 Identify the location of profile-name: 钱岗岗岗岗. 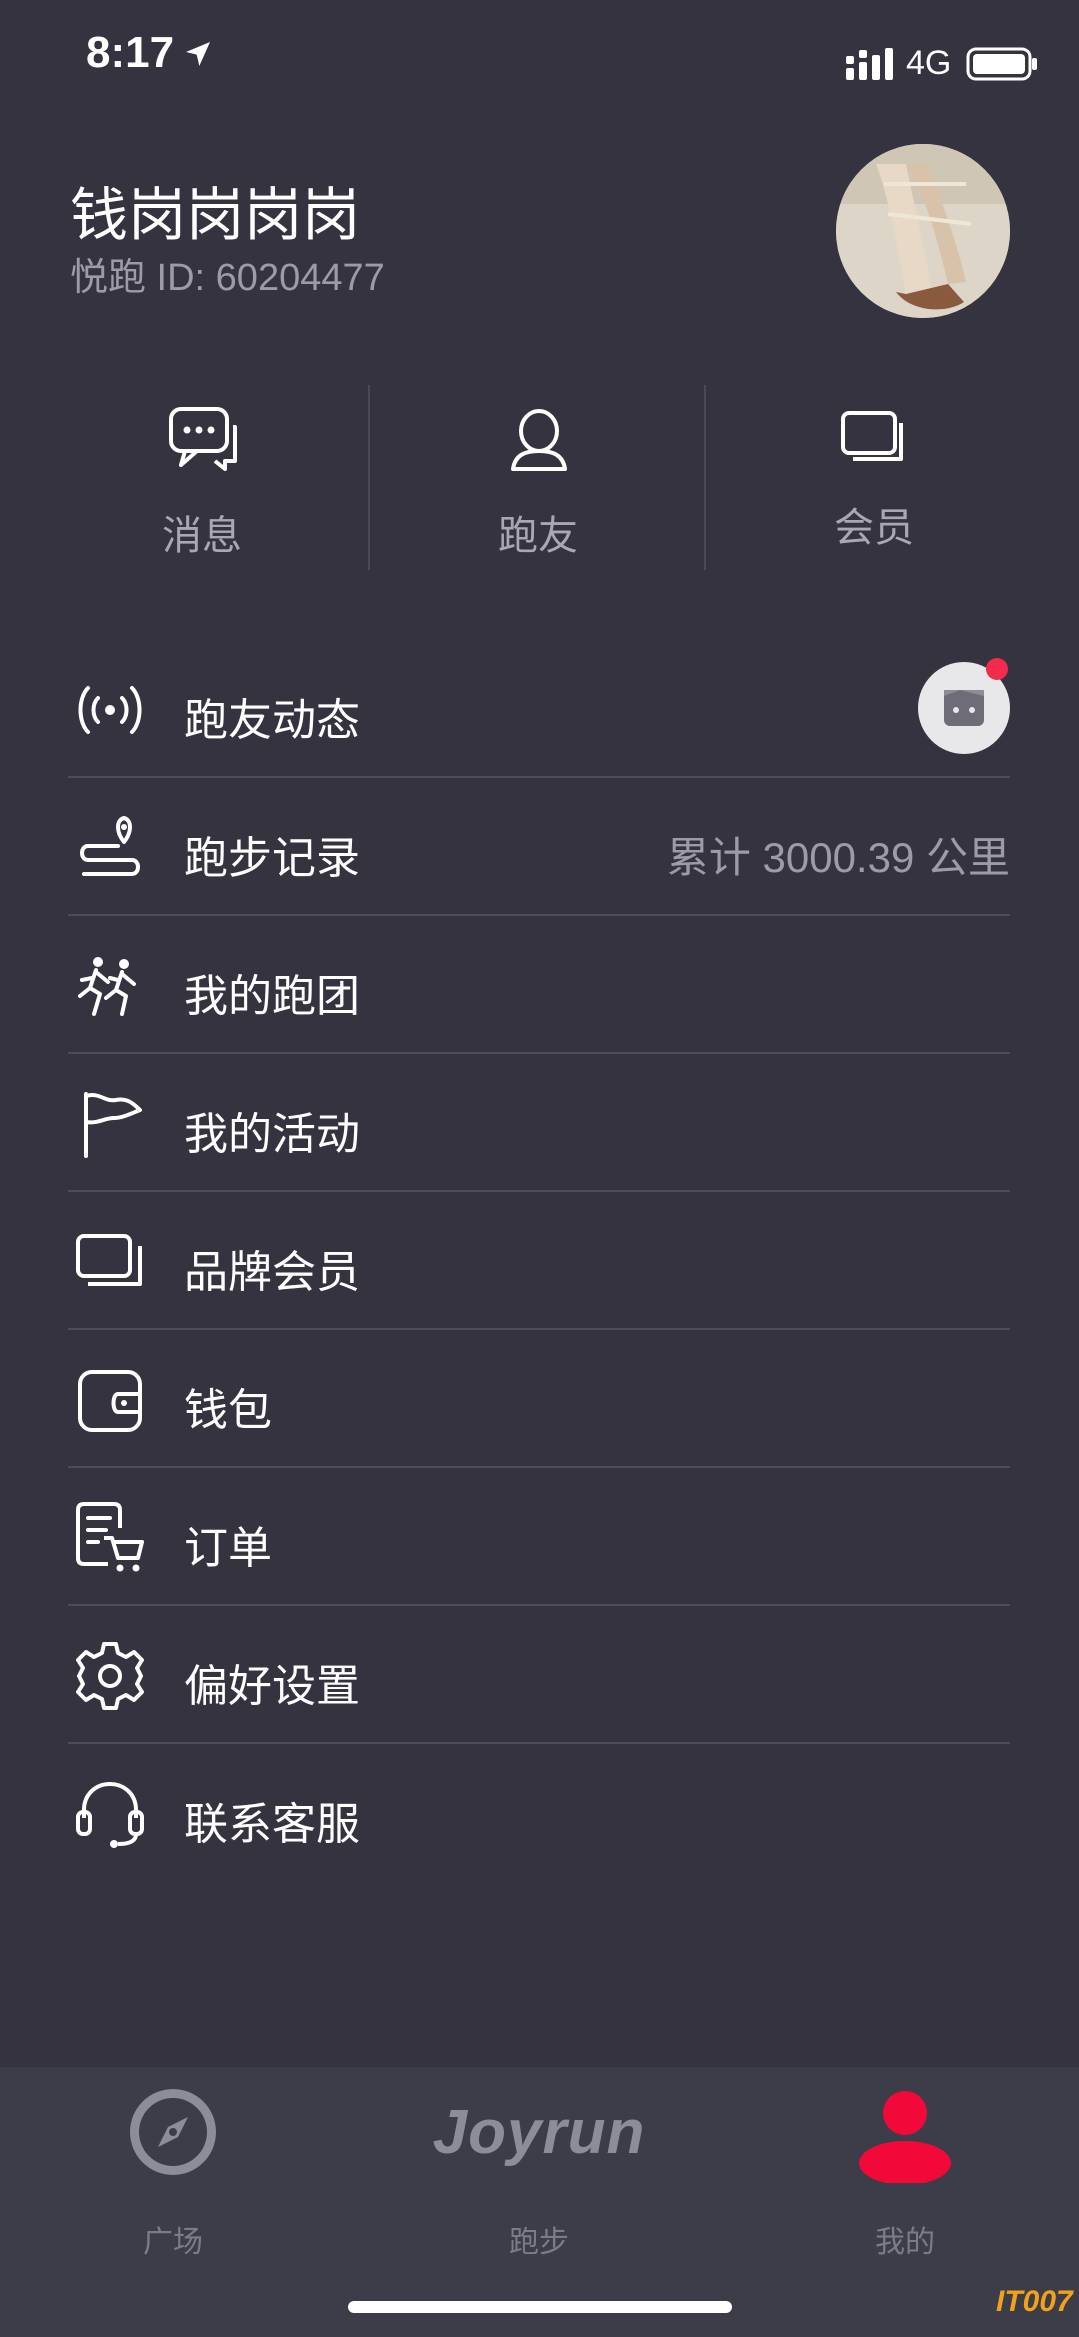
(215, 210).